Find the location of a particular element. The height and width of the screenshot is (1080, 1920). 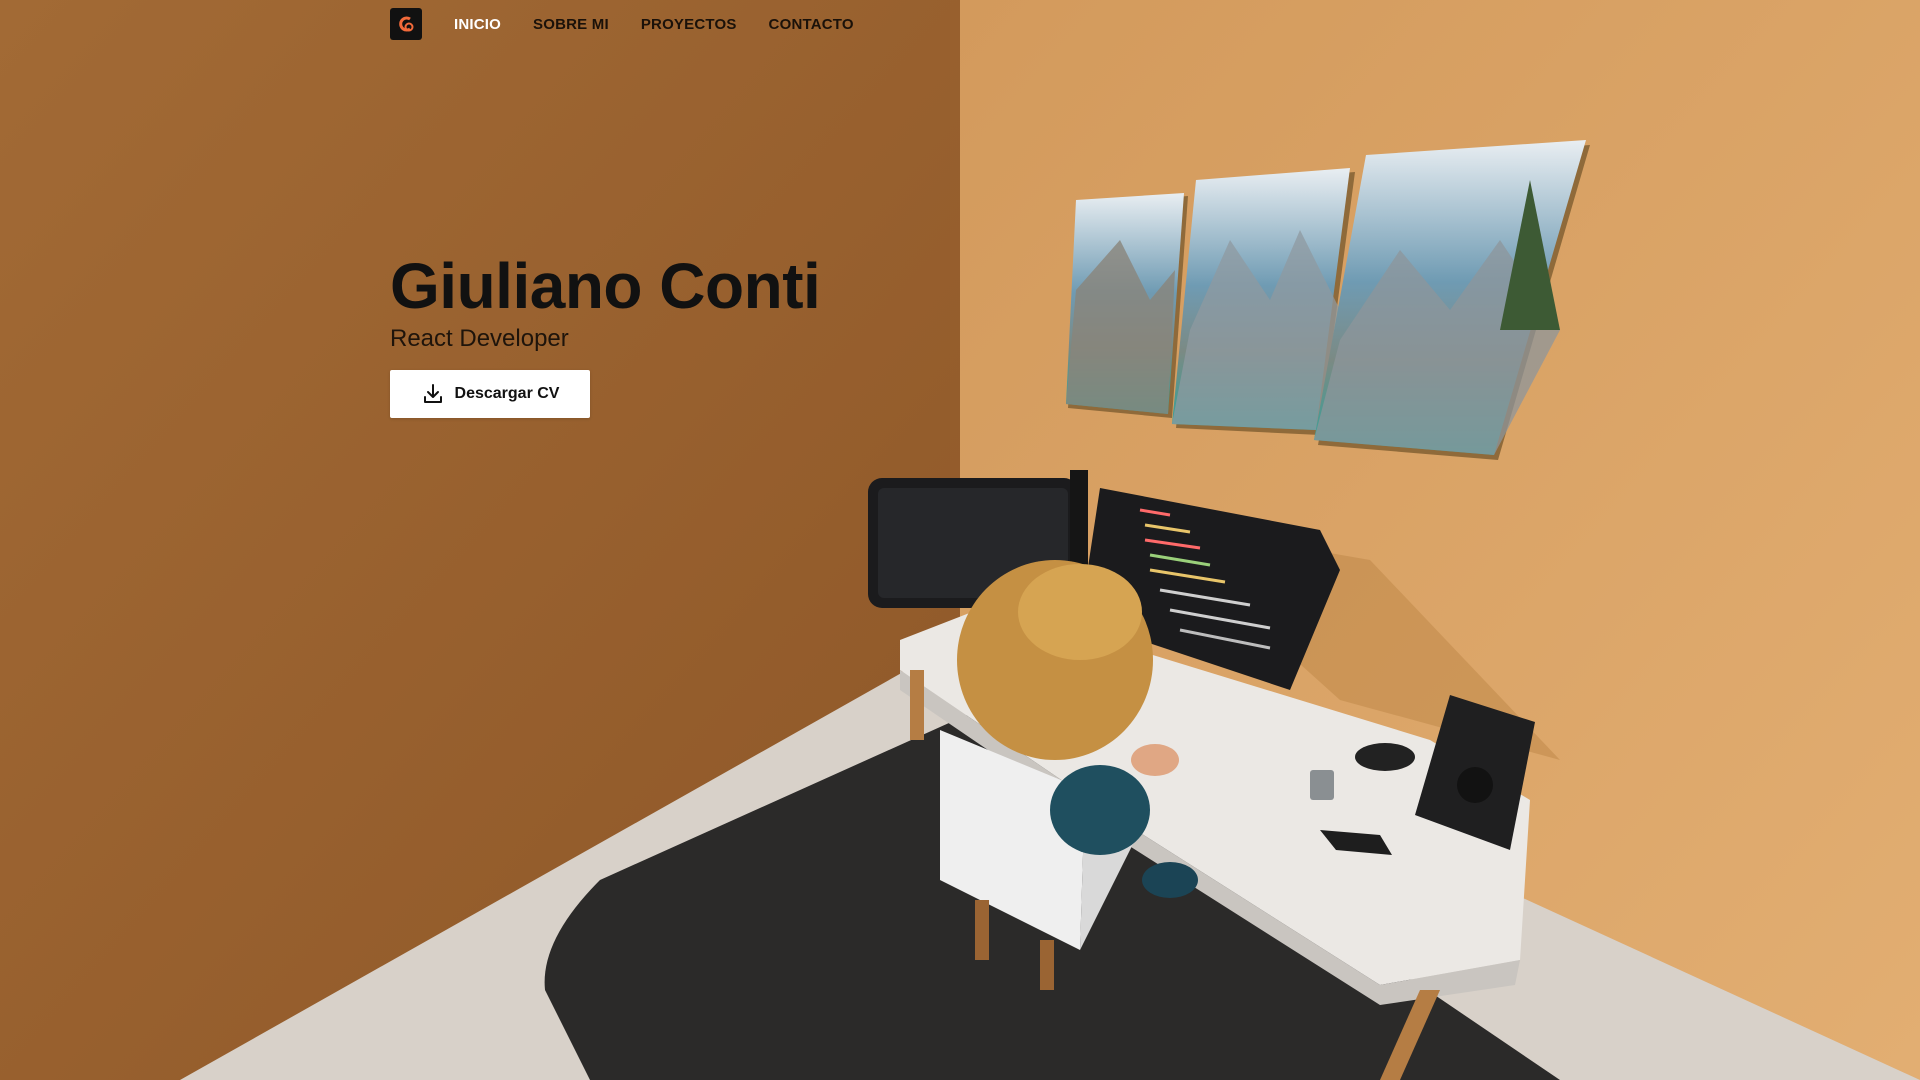

nav-item-contacto: CONTACTO is located at coordinates (811, 24).